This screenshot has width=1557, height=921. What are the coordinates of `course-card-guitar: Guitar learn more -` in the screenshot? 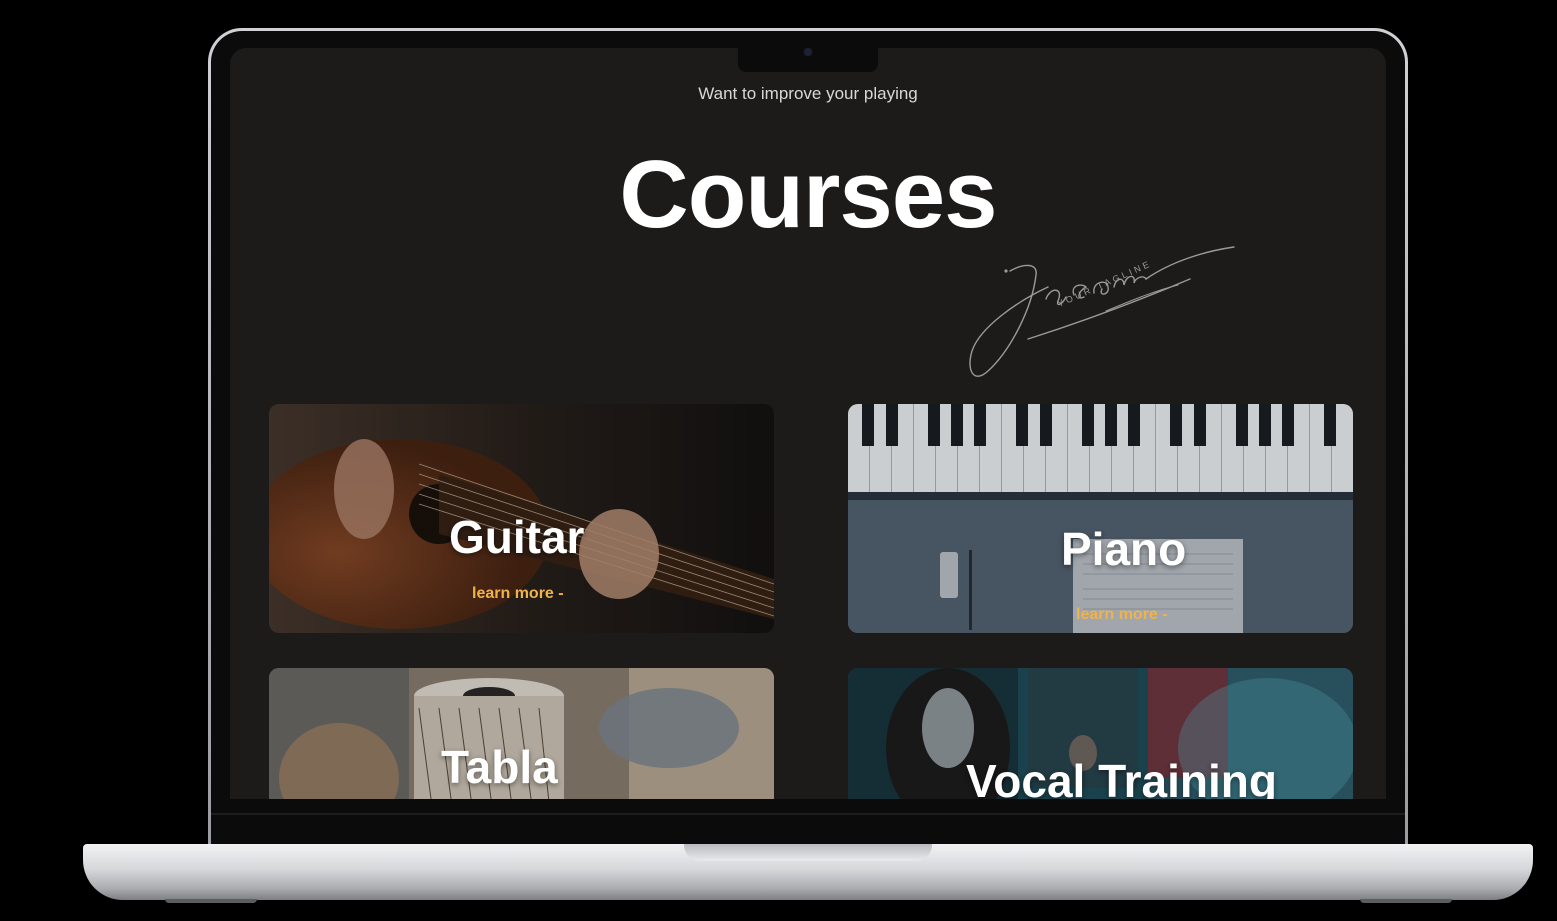 It's located at (521, 518).